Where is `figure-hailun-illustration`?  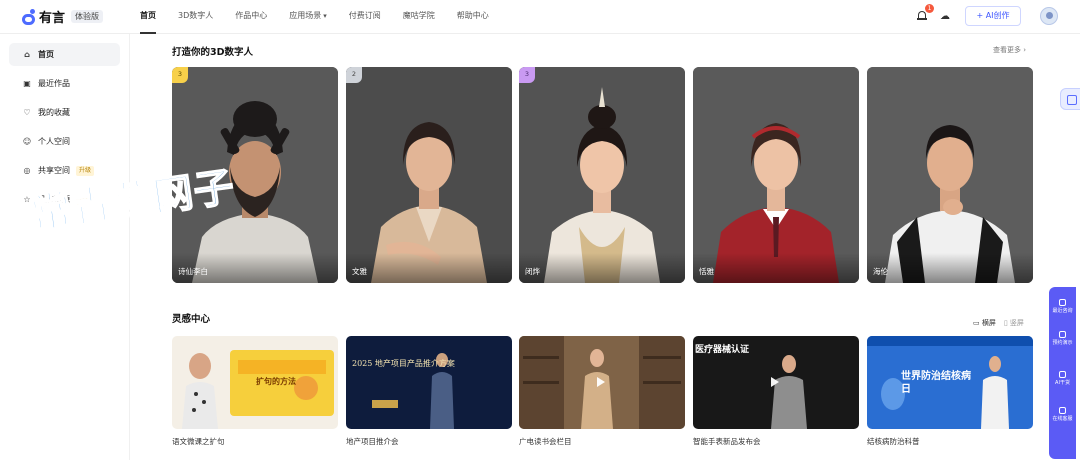 figure-hailun-illustration is located at coordinates (950, 175).